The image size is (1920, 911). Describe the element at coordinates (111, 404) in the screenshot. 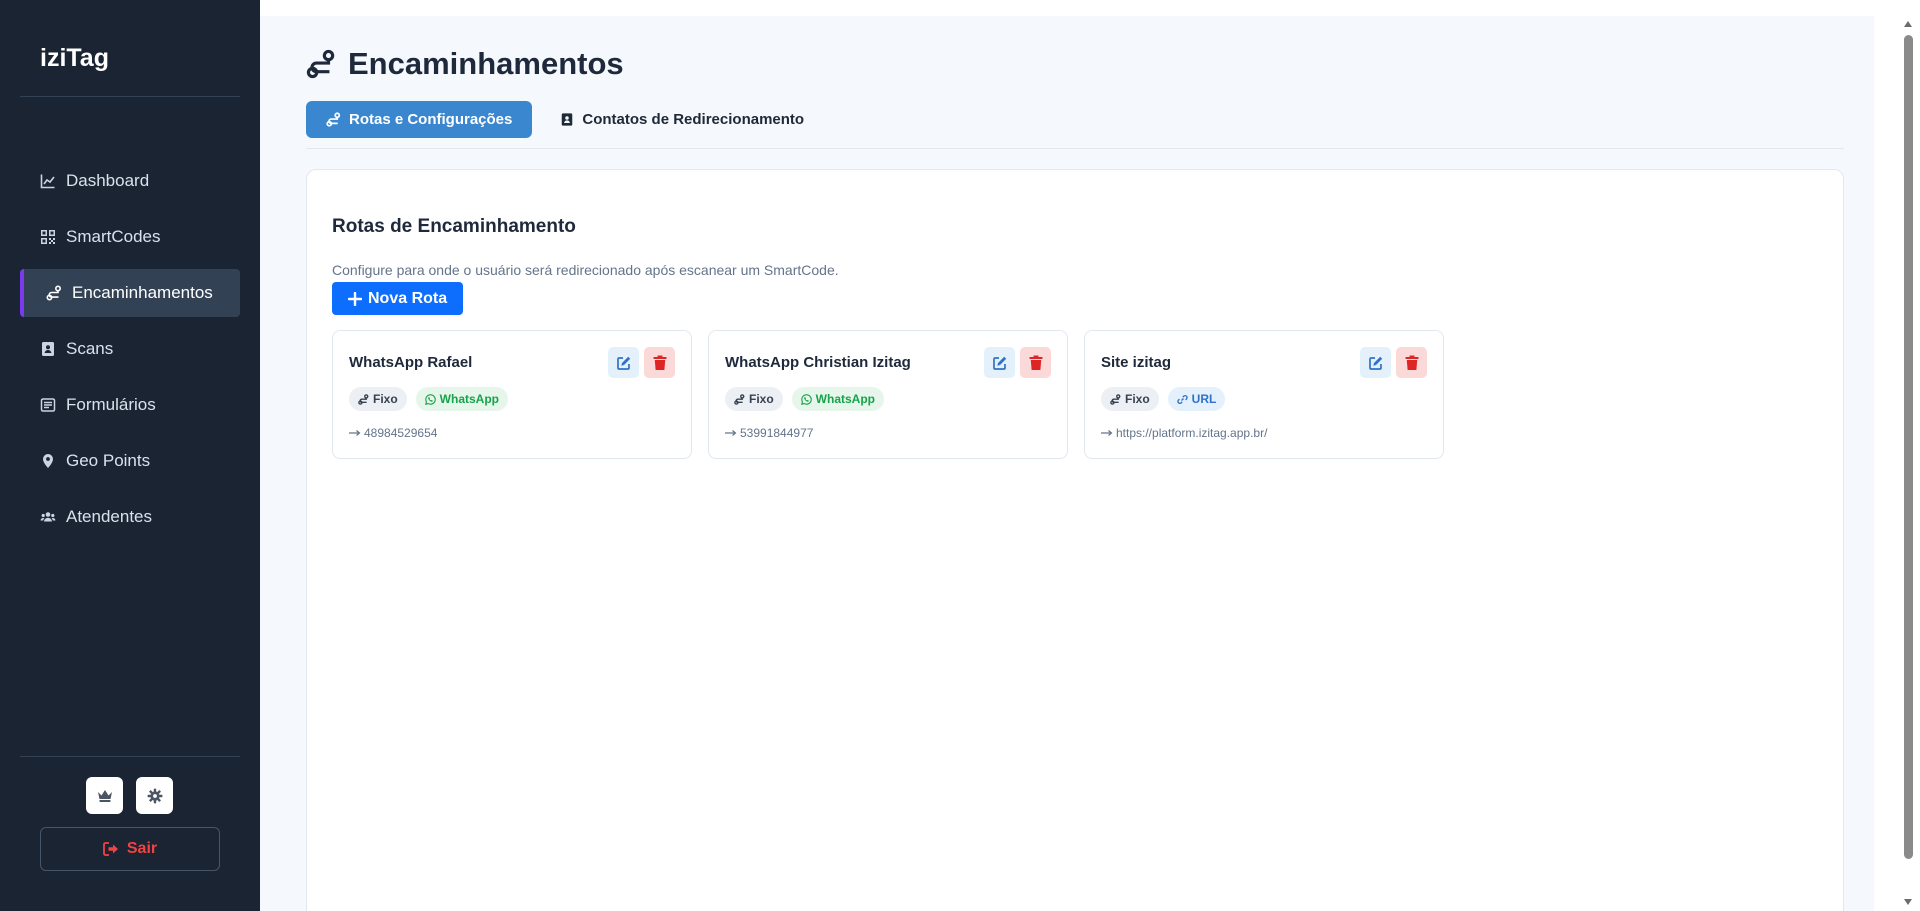

I see `sidebar-item-label: Formulários` at that location.